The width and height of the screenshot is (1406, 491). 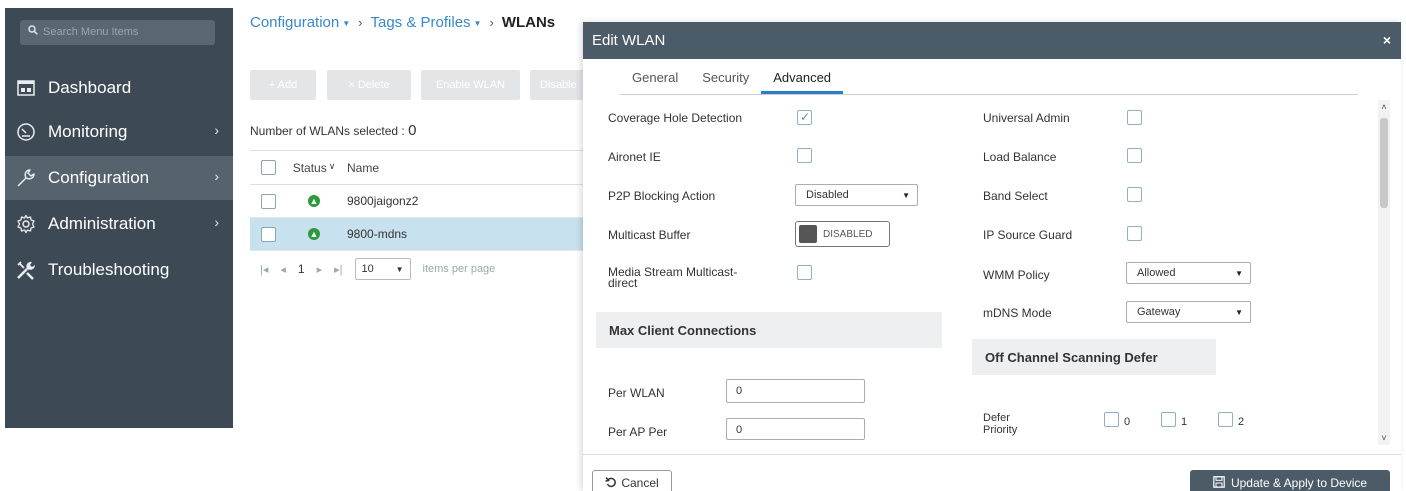 I want to click on save-icon, so click(x=1219, y=483).